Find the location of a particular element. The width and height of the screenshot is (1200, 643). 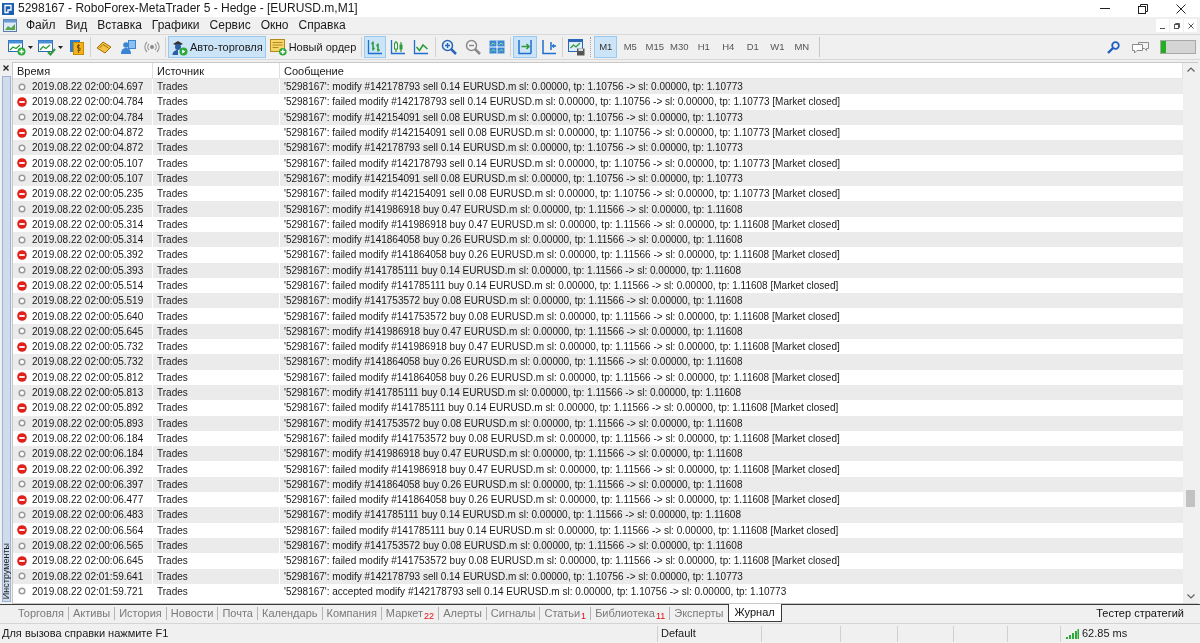

timestamp-text: 2019.08.22 02:00:04.784 is located at coordinates (88, 102).